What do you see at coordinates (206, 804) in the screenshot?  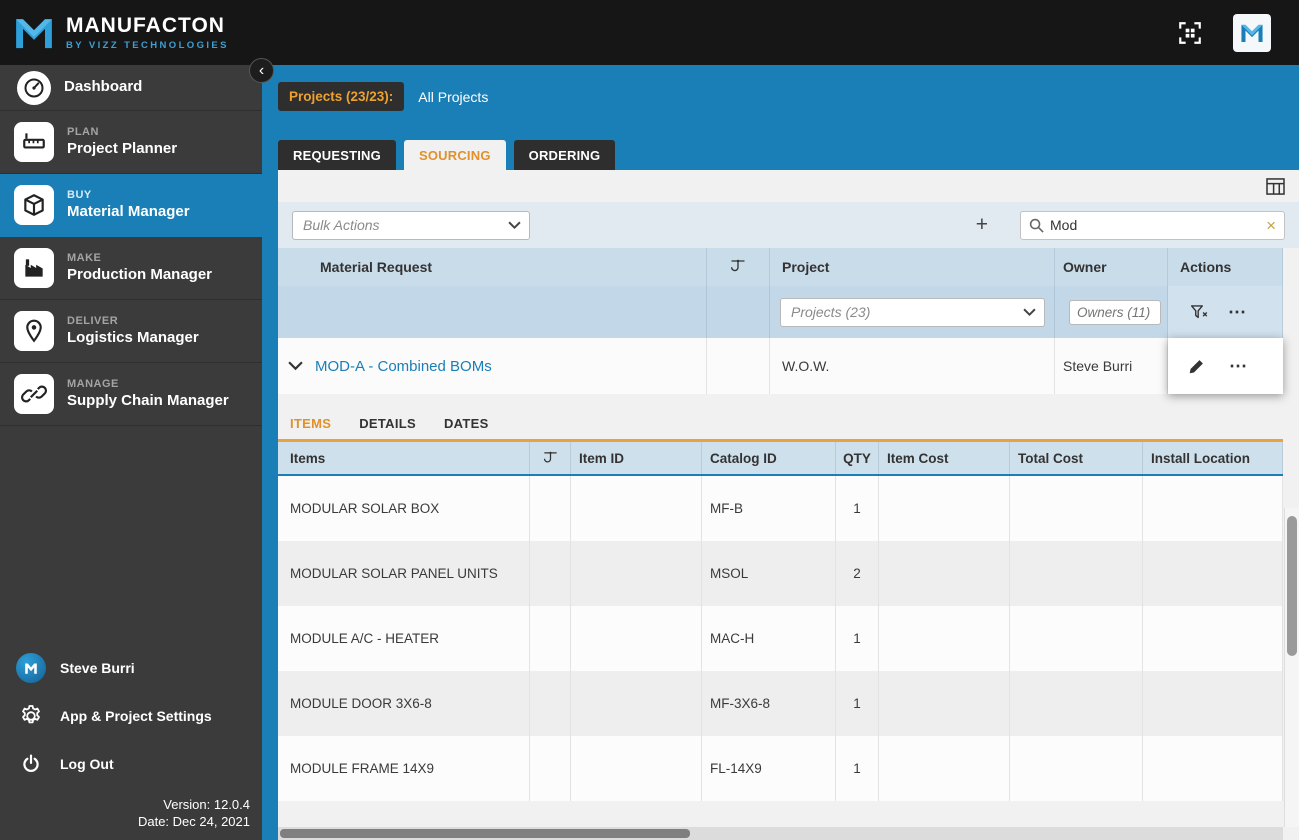 I see `app-version: Version: 12.0.4` at bounding box center [206, 804].